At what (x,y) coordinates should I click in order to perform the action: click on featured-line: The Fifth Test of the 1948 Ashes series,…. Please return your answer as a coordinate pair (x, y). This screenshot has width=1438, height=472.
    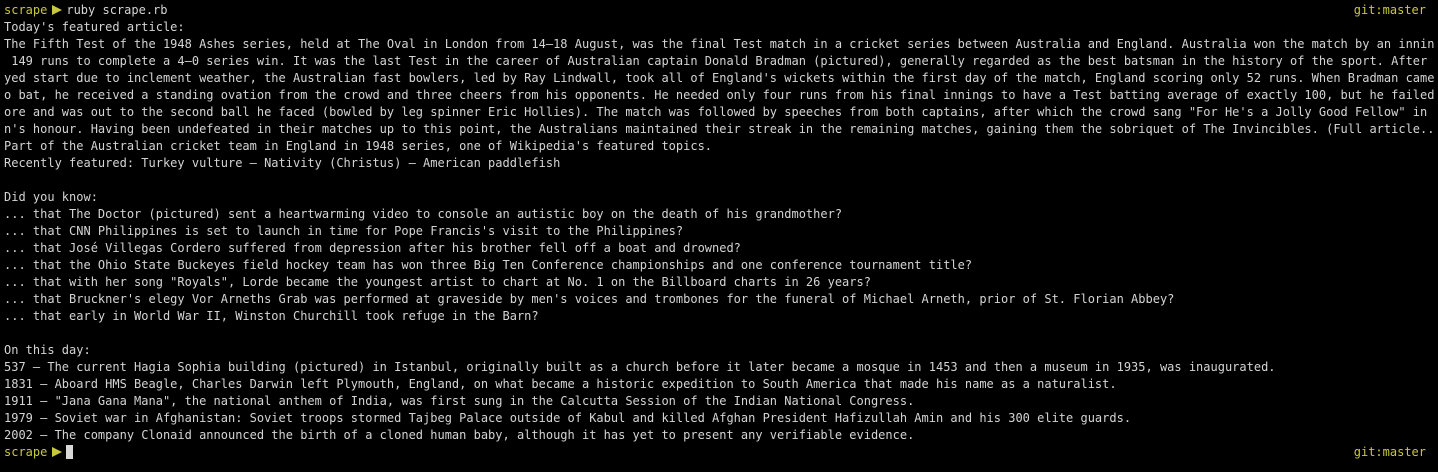
    Looking at the image, I should click on (719, 44).